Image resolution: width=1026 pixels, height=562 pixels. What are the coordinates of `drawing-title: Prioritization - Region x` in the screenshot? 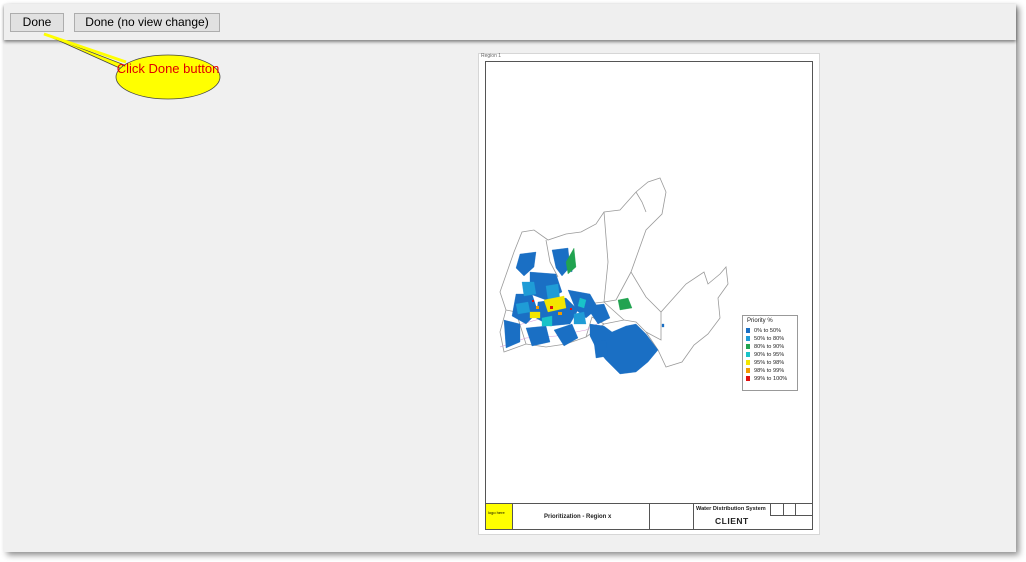 It's located at (578, 517).